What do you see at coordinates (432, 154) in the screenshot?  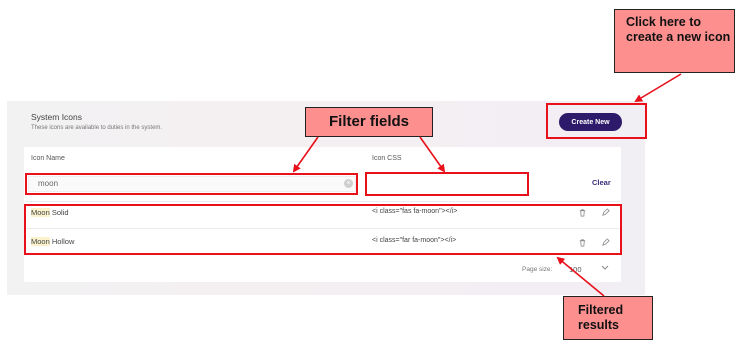 I see `filter-arrow-right` at bounding box center [432, 154].